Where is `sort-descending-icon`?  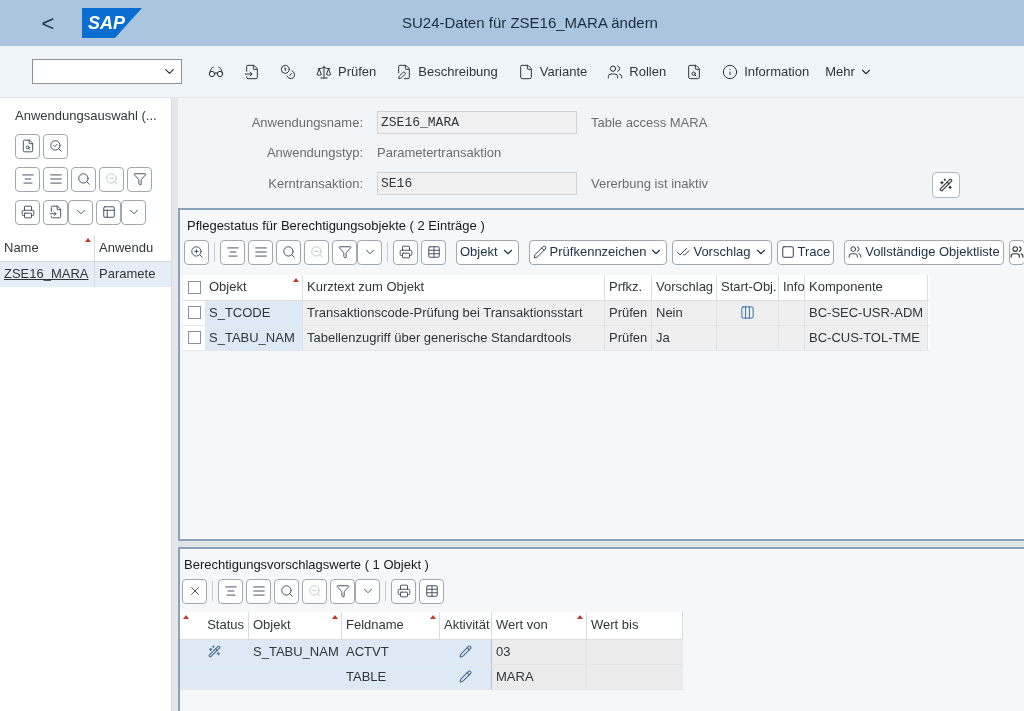
sort-descending-icon is located at coordinates (258, 591).